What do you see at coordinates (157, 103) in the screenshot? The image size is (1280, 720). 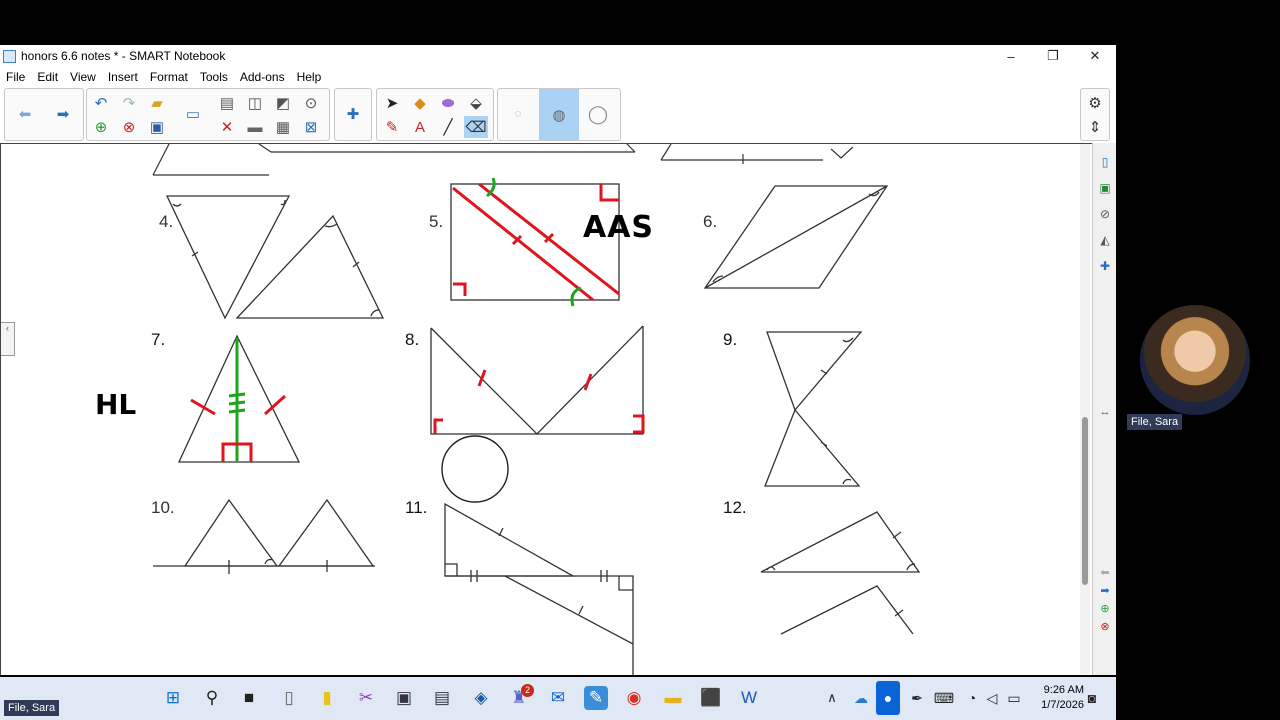 I see `open-file-icon: ▰` at bounding box center [157, 103].